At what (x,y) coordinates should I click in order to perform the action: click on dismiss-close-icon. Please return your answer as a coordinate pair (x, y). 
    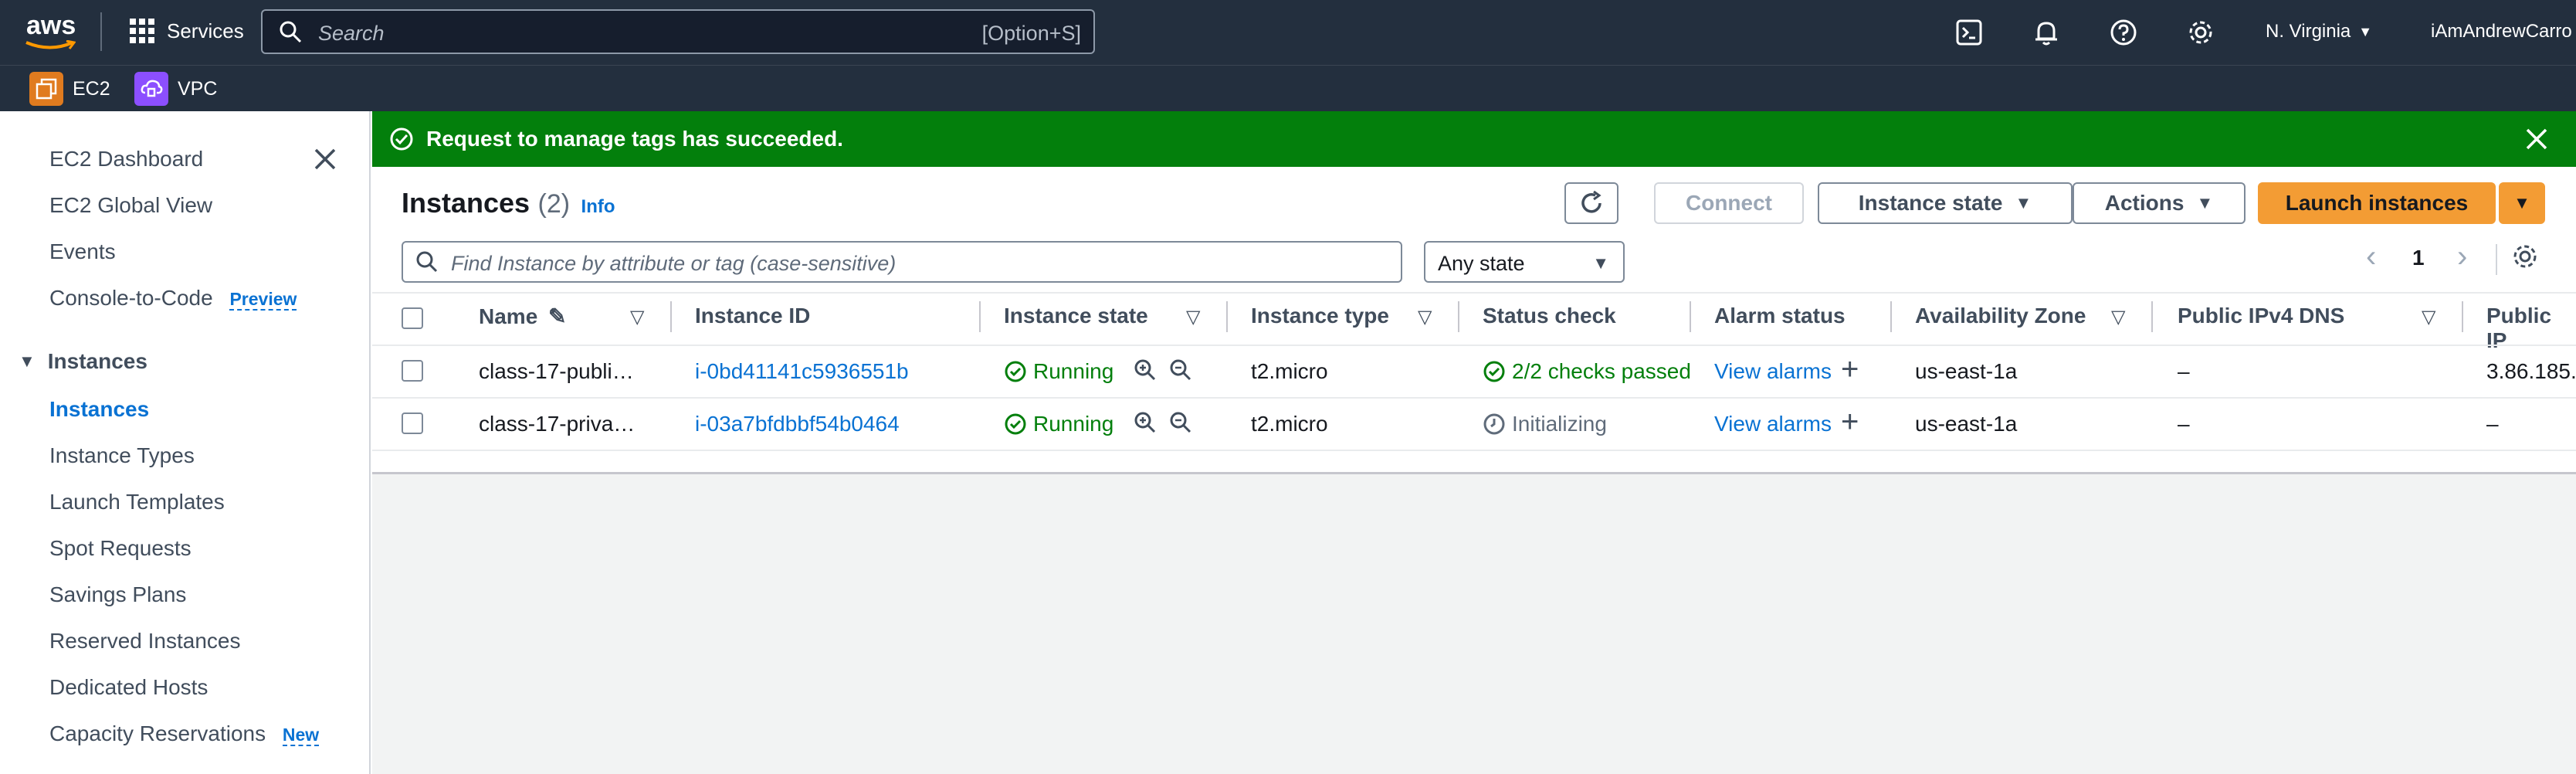
    Looking at the image, I should click on (2536, 139).